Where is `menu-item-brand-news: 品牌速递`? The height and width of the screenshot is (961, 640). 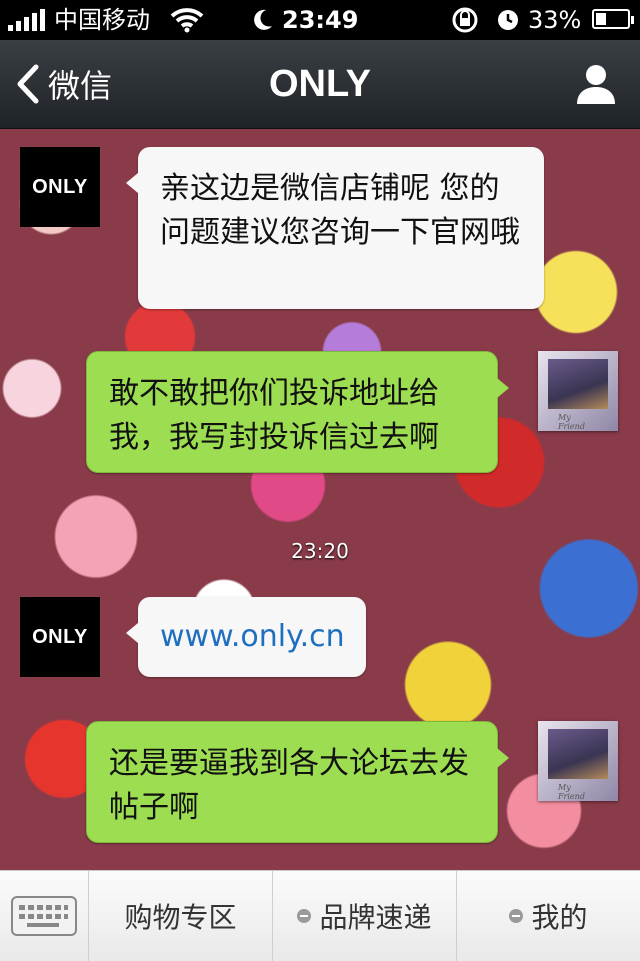
menu-item-brand-news: 品牌速递 is located at coordinates (364, 916).